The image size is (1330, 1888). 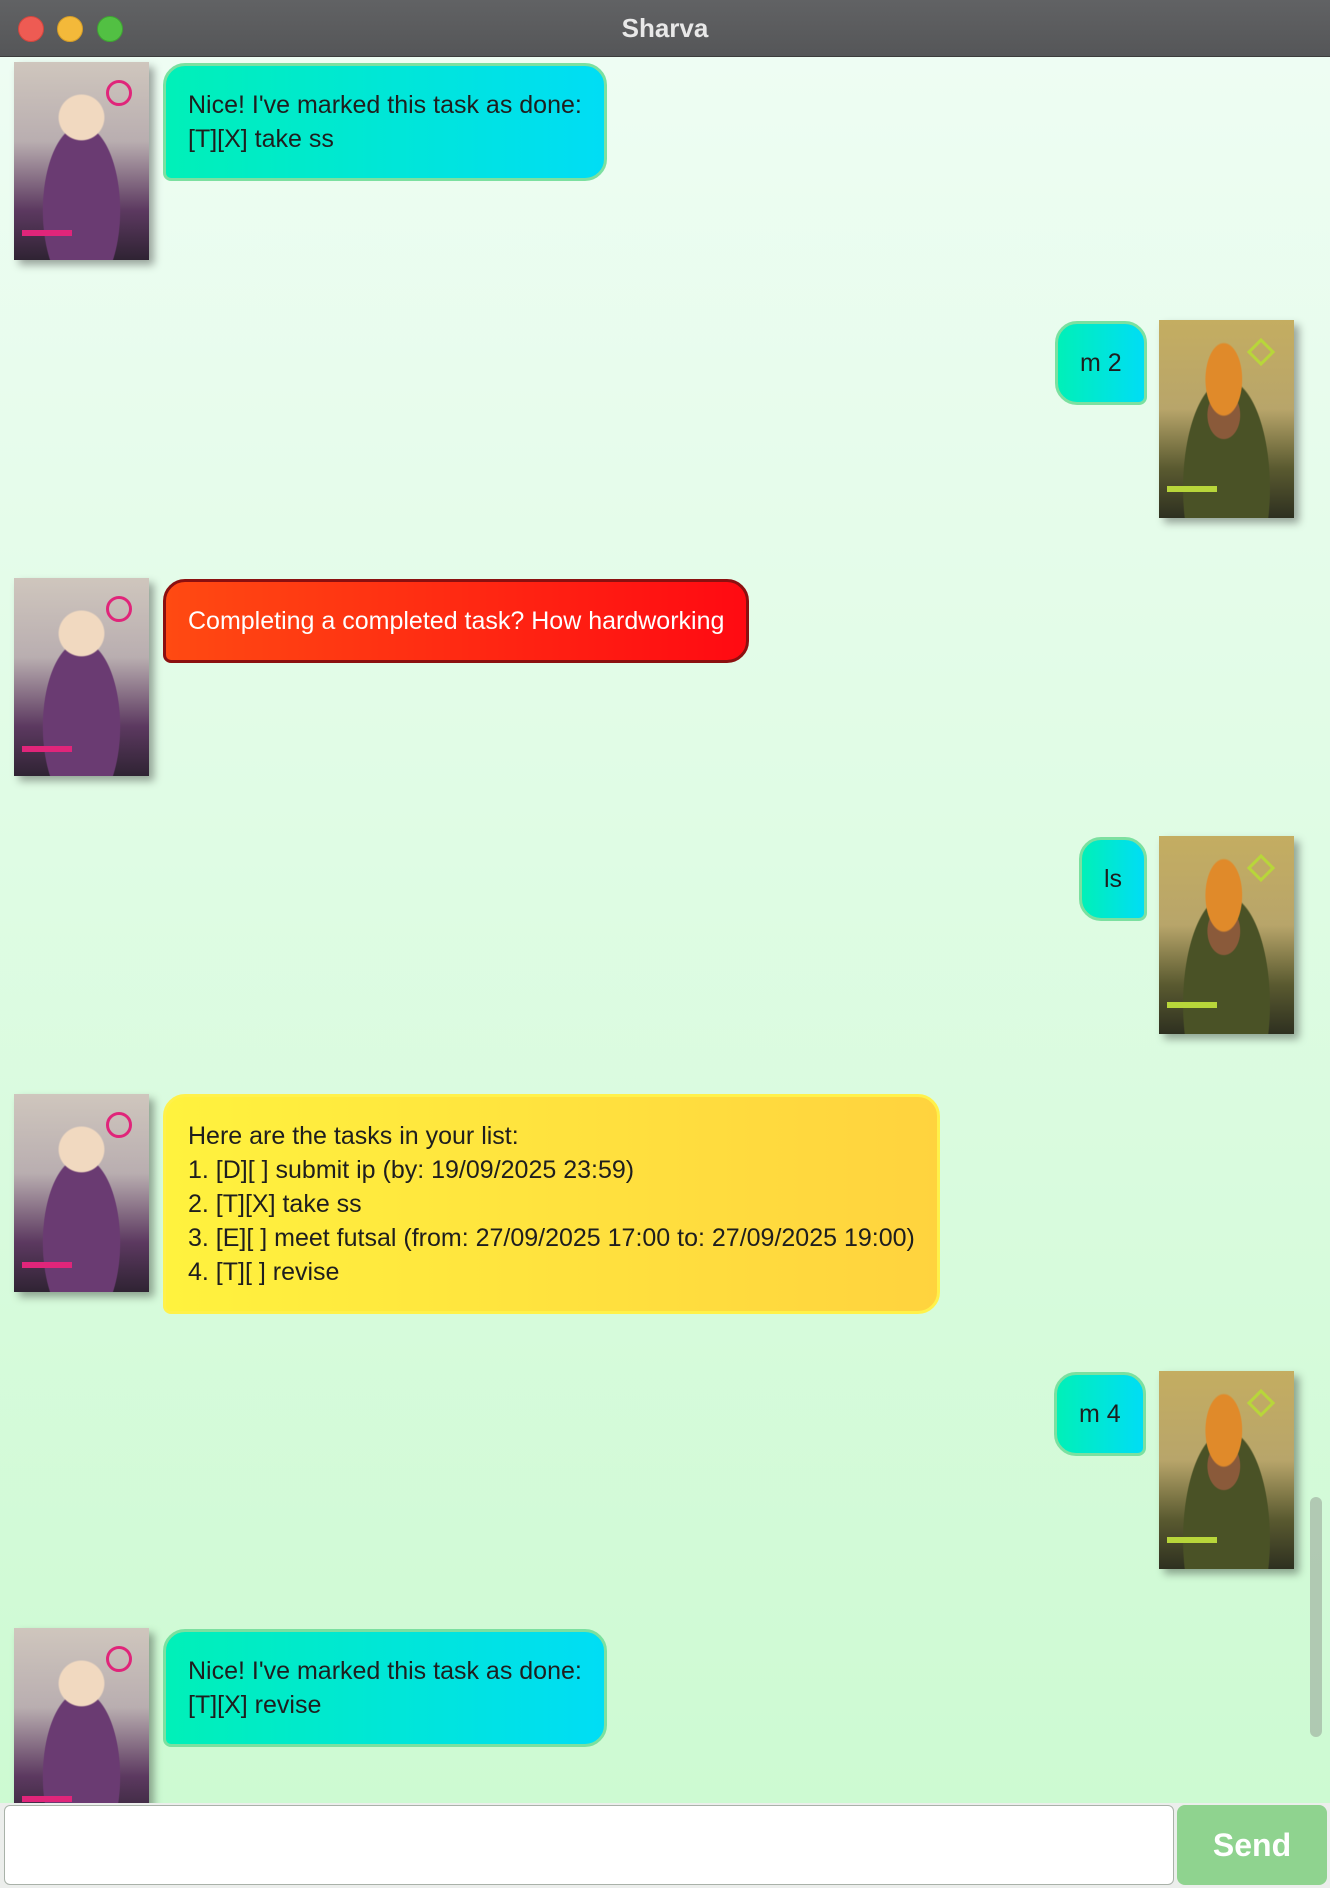 I want to click on user-message-bubble: m 2, so click(x=1101, y=363).